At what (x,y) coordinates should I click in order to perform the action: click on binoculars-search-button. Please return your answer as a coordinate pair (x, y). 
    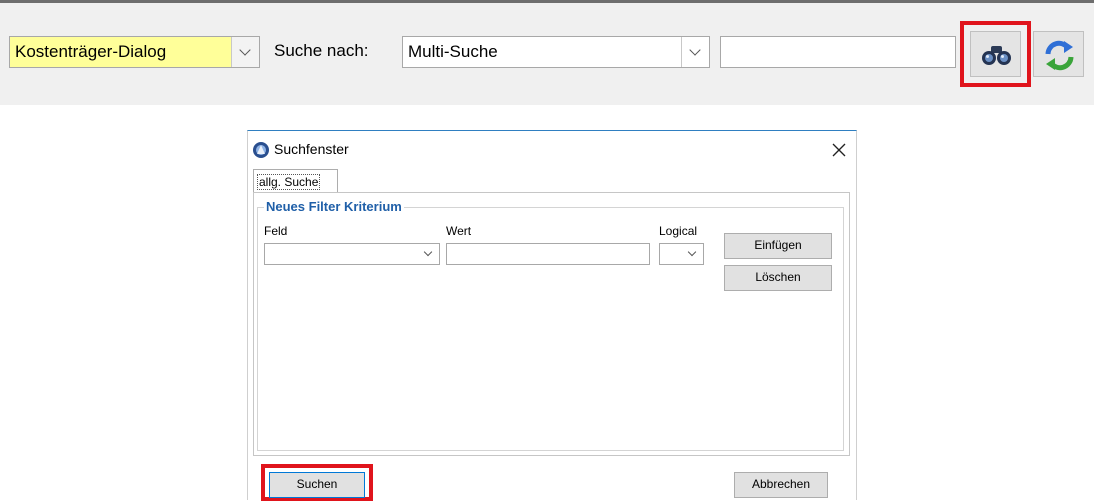
    Looking at the image, I should click on (995, 54).